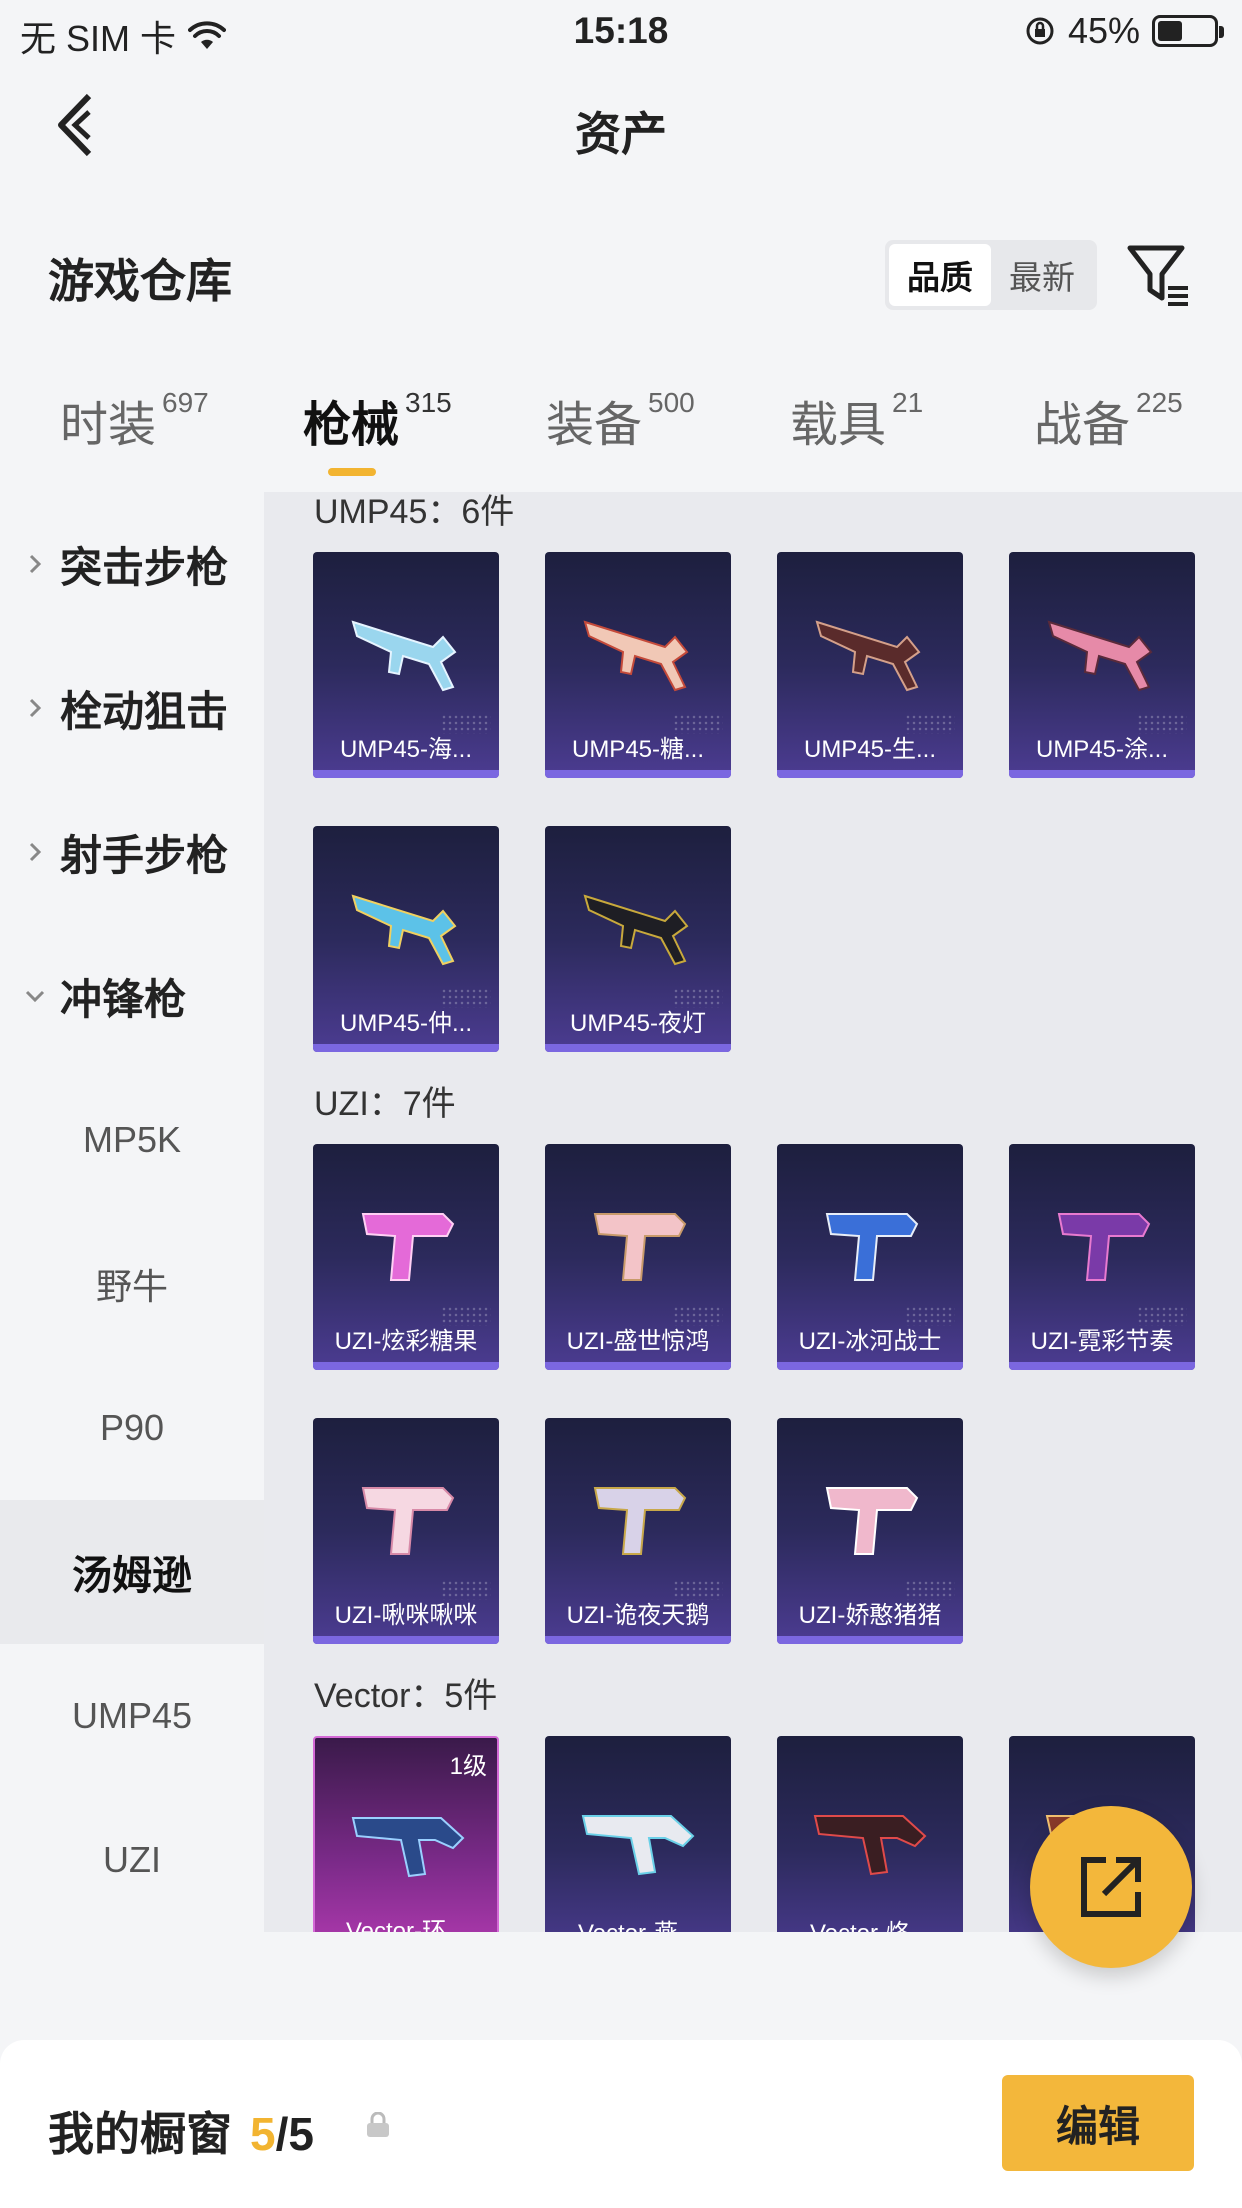 The height and width of the screenshot is (2208, 1242). I want to click on weapon-card: UZI-娇憨猪猪, so click(870, 1531).